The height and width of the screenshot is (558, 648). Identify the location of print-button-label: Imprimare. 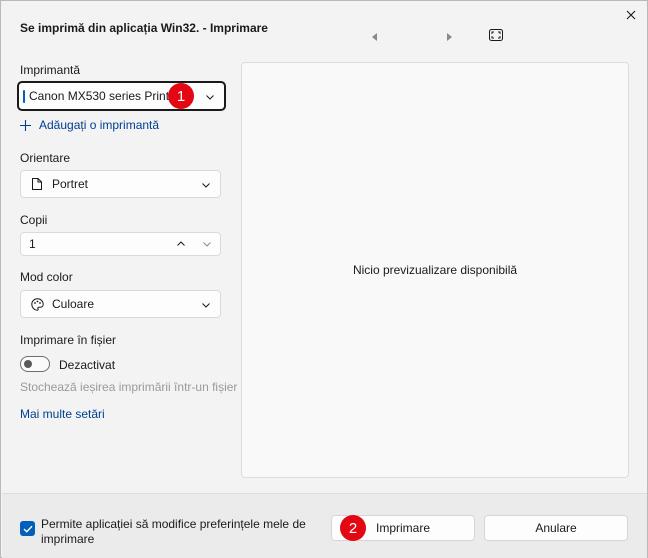
(402, 528).